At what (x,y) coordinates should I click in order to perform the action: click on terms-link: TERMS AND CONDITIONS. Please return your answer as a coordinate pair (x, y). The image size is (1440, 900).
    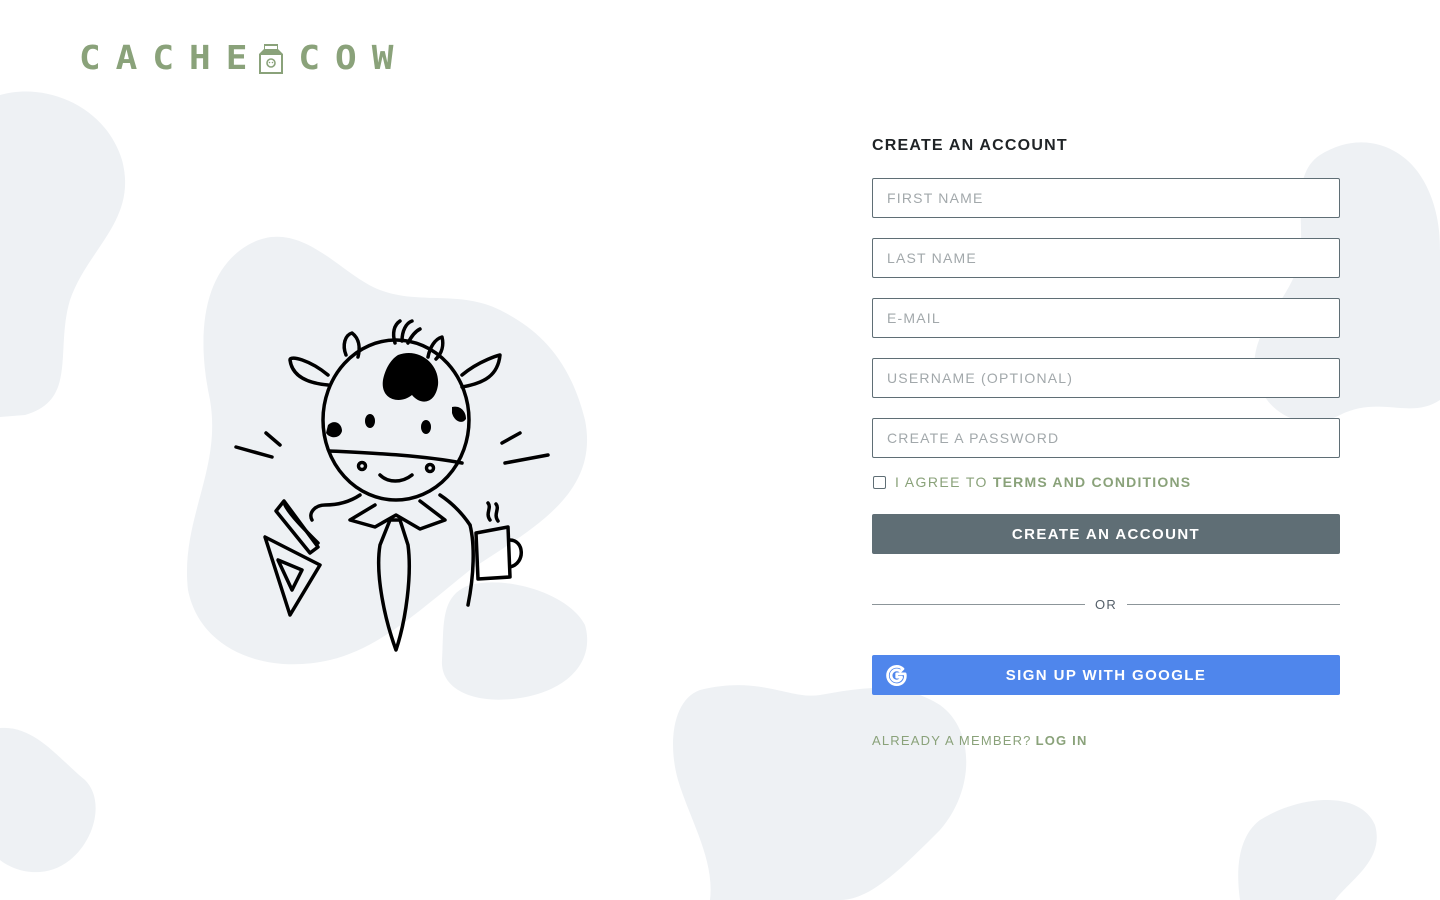
    Looking at the image, I should click on (1092, 482).